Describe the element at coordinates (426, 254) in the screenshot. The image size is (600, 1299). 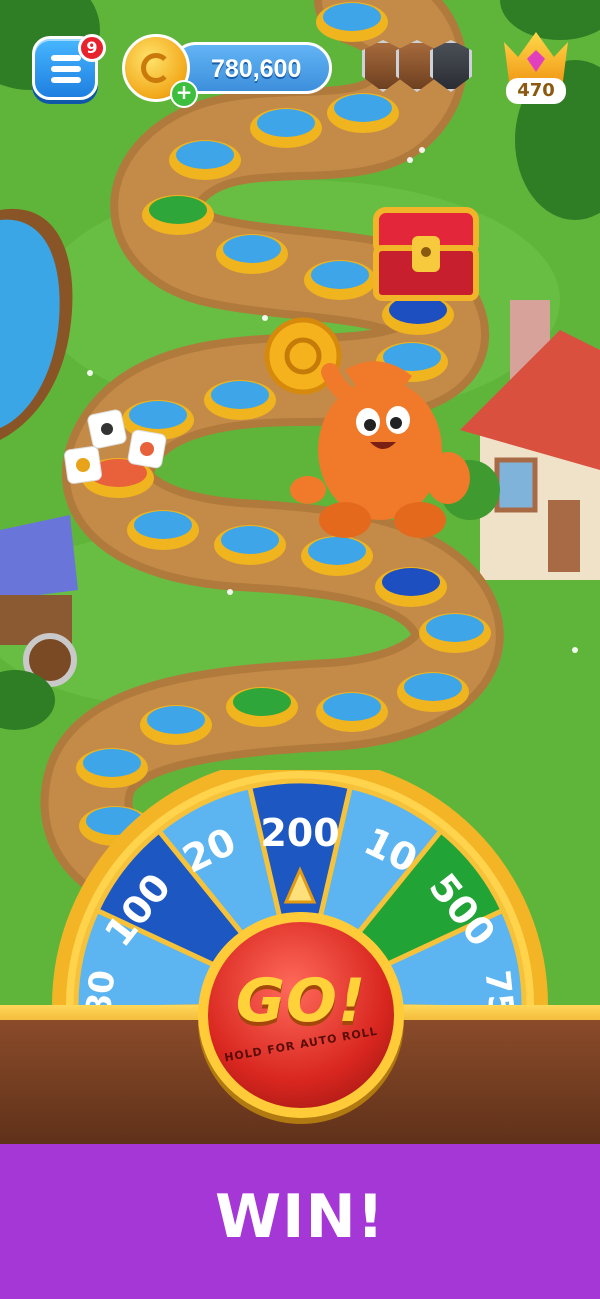
I see `treasure-chest-icon` at that location.